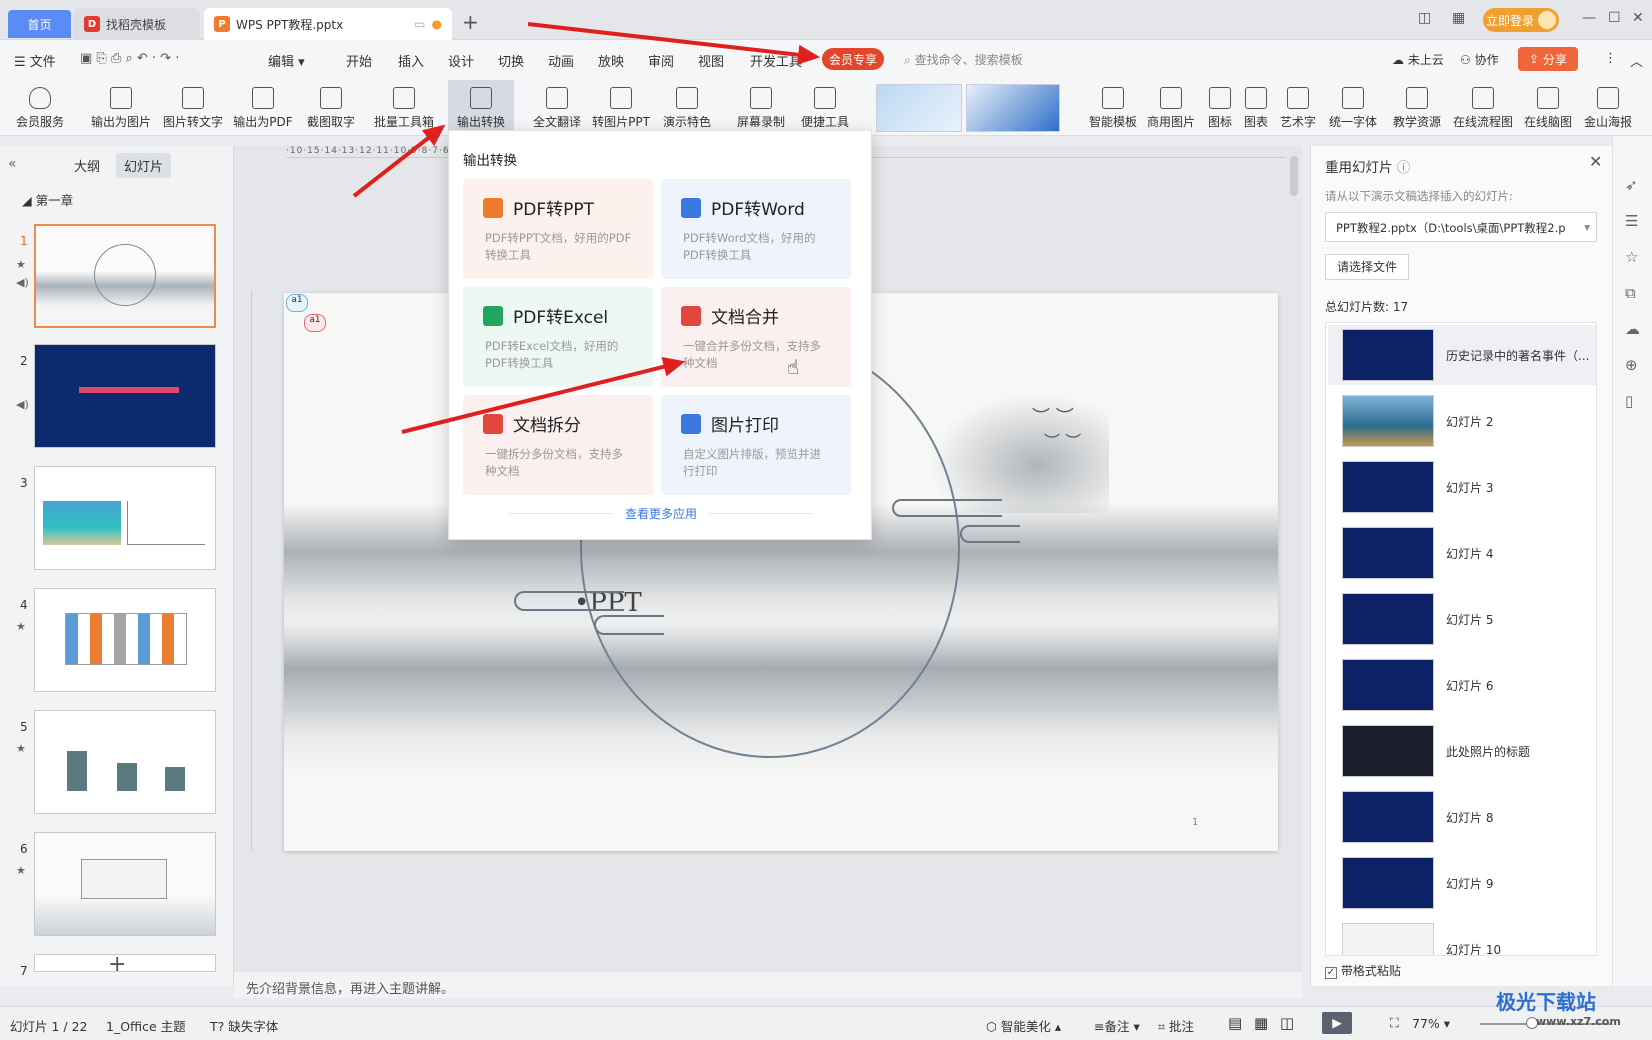  What do you see at coordinates (1235, 1023) in the screenshot?
I see `normal-view-icon: ▤` at bounding box center [1235, 1023].